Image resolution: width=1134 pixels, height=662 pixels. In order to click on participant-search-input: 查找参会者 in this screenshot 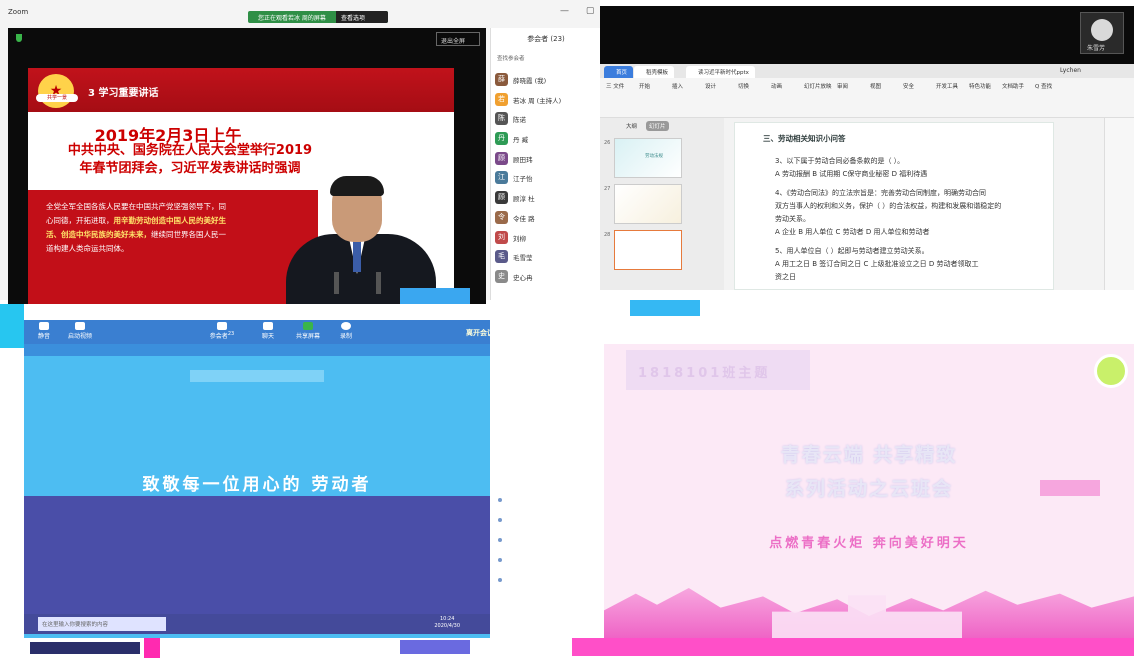, I will do `click(546, 59)`.